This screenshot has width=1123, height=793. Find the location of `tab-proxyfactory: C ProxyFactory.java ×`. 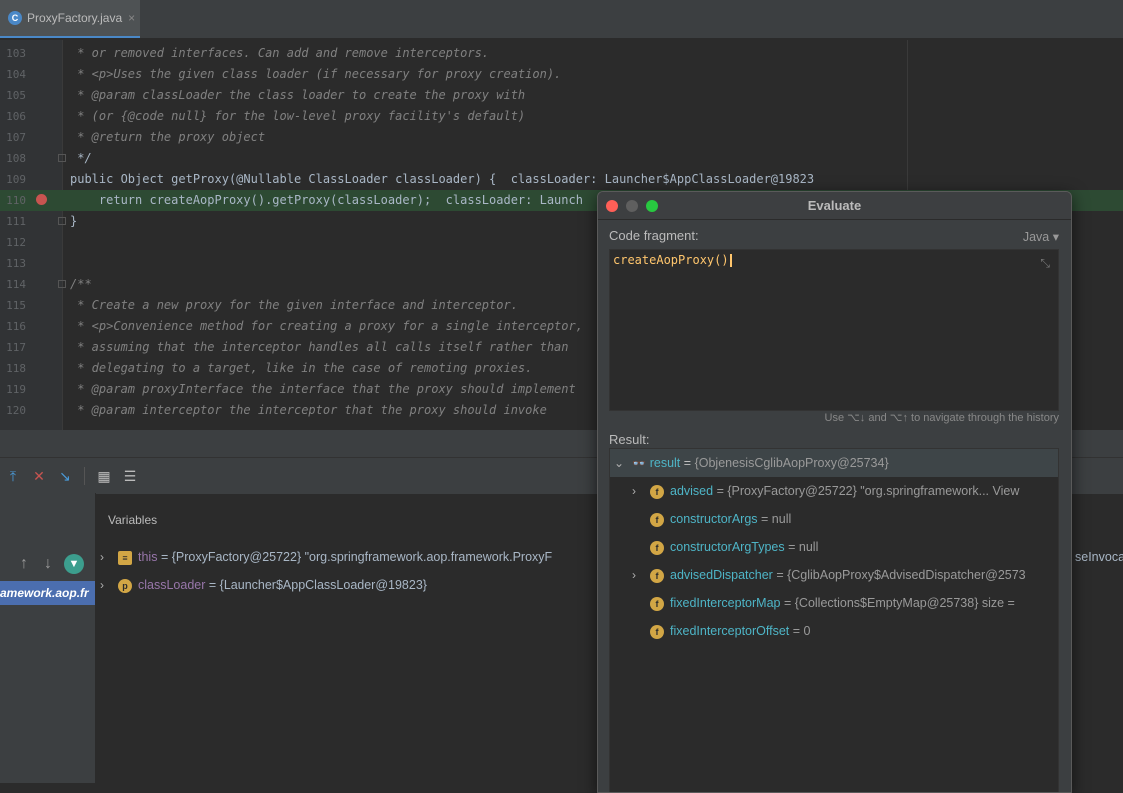

tab-proxyfactory: C ProxyFactory.java × is located at coordinates (70, 19).